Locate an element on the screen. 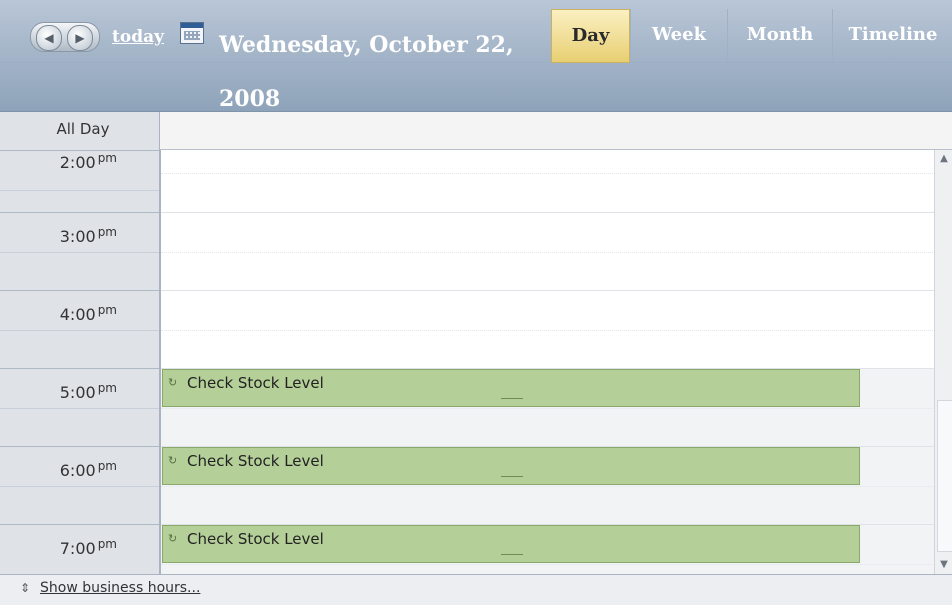 The image size is (952, 605). all-day-label: All Day is located at coordinates (83, 129).